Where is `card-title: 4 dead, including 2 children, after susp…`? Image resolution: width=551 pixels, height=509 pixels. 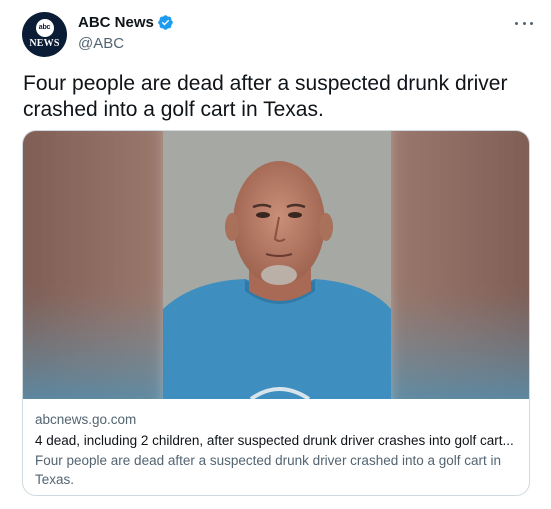 card-title: 4 dead, including 2 children, after susp… is located at coordinates (274, 440).